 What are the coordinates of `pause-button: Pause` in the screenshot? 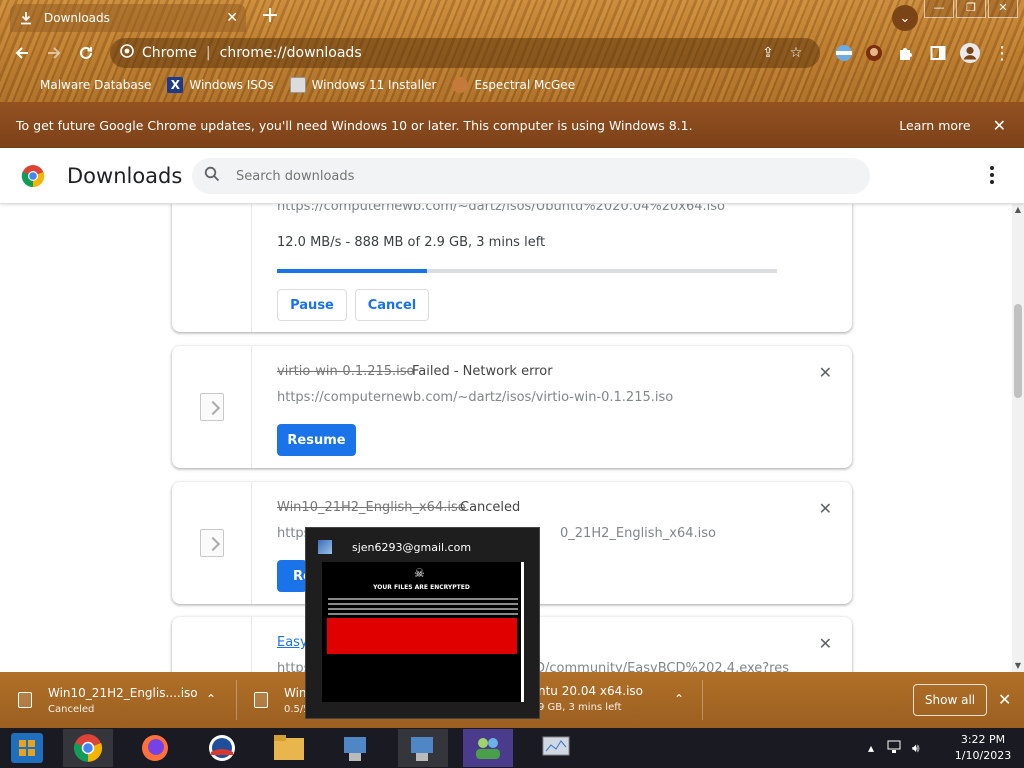 It's located at (312, 305).